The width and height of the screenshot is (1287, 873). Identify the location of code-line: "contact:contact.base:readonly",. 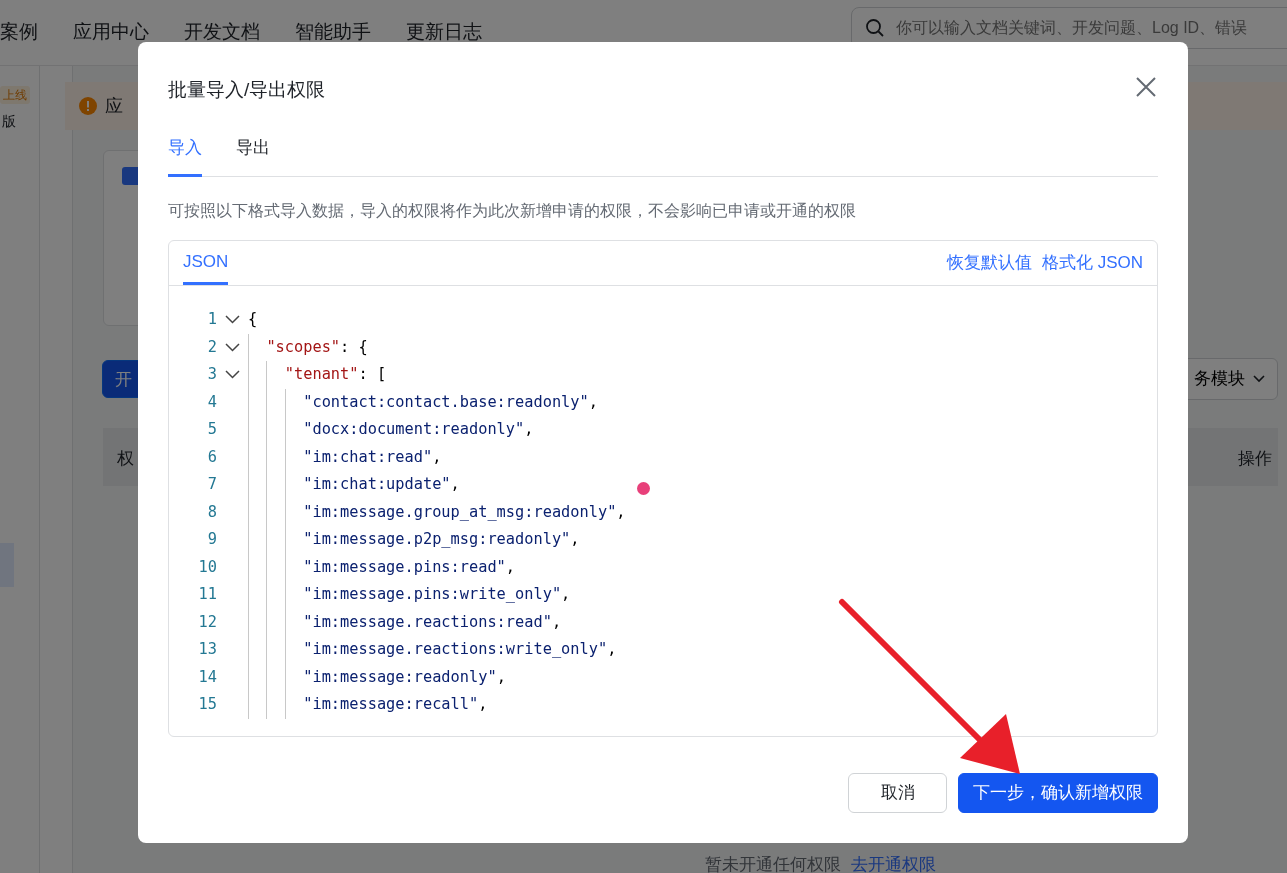
(450, 402).